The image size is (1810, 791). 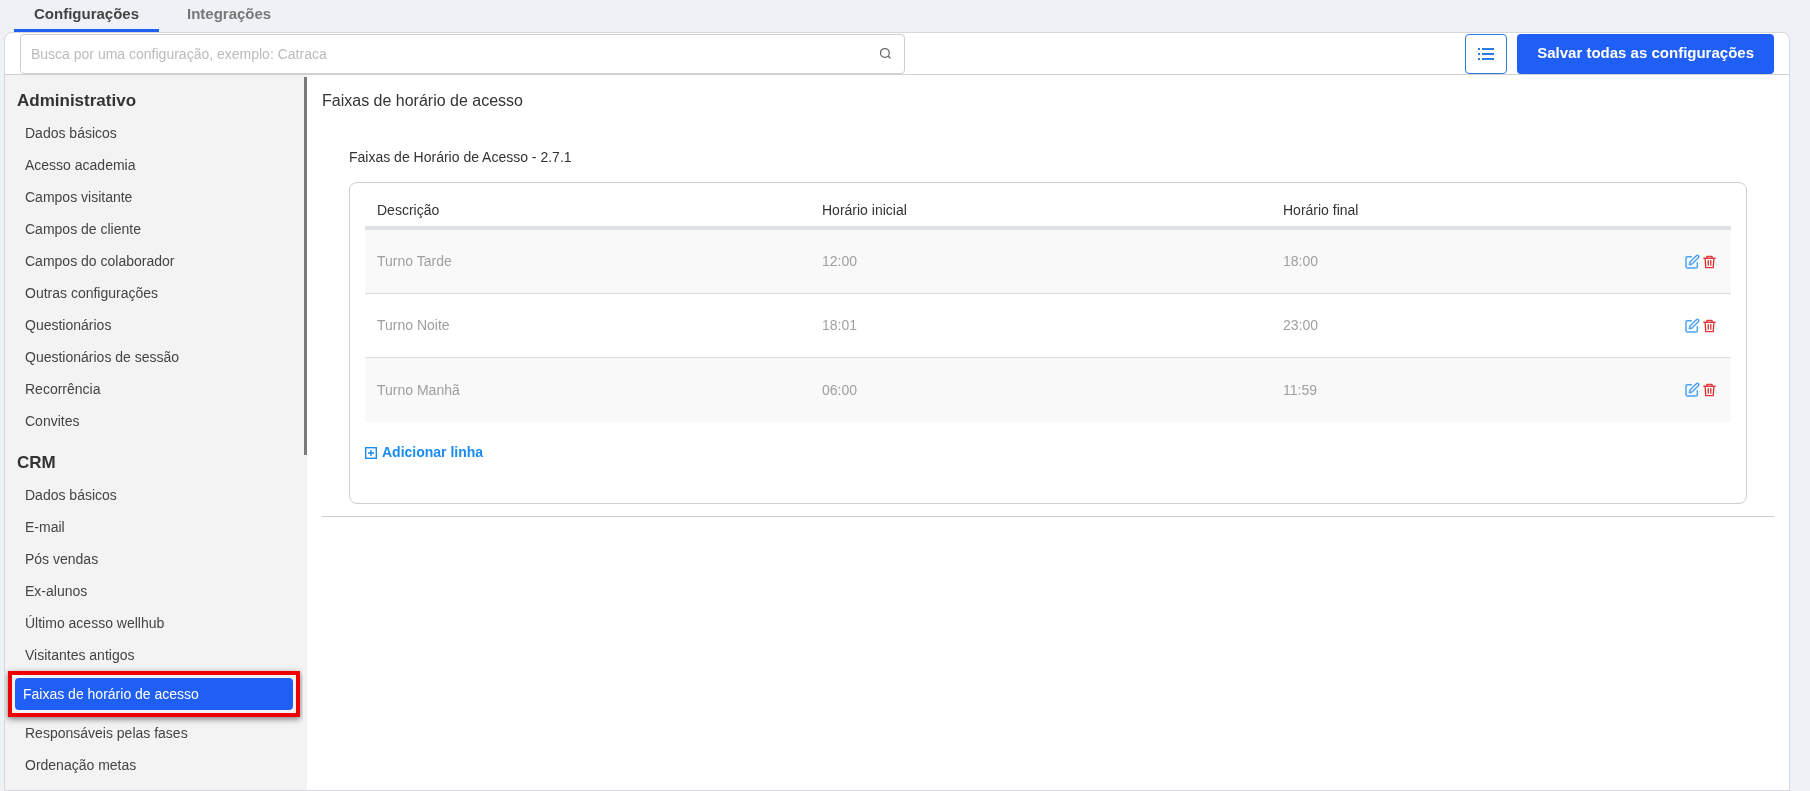 I want to click on section-heading: CRM, so click(x=36, y=463).